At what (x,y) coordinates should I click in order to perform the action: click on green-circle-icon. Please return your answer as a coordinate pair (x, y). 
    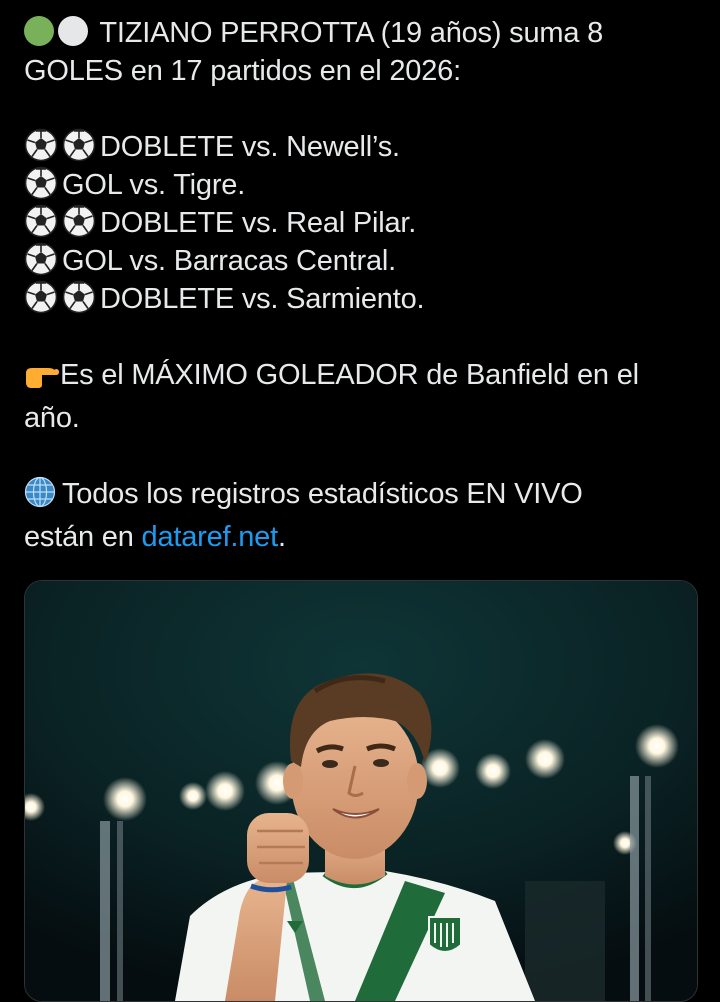
    Looking at the image, I should click on (39, 31).